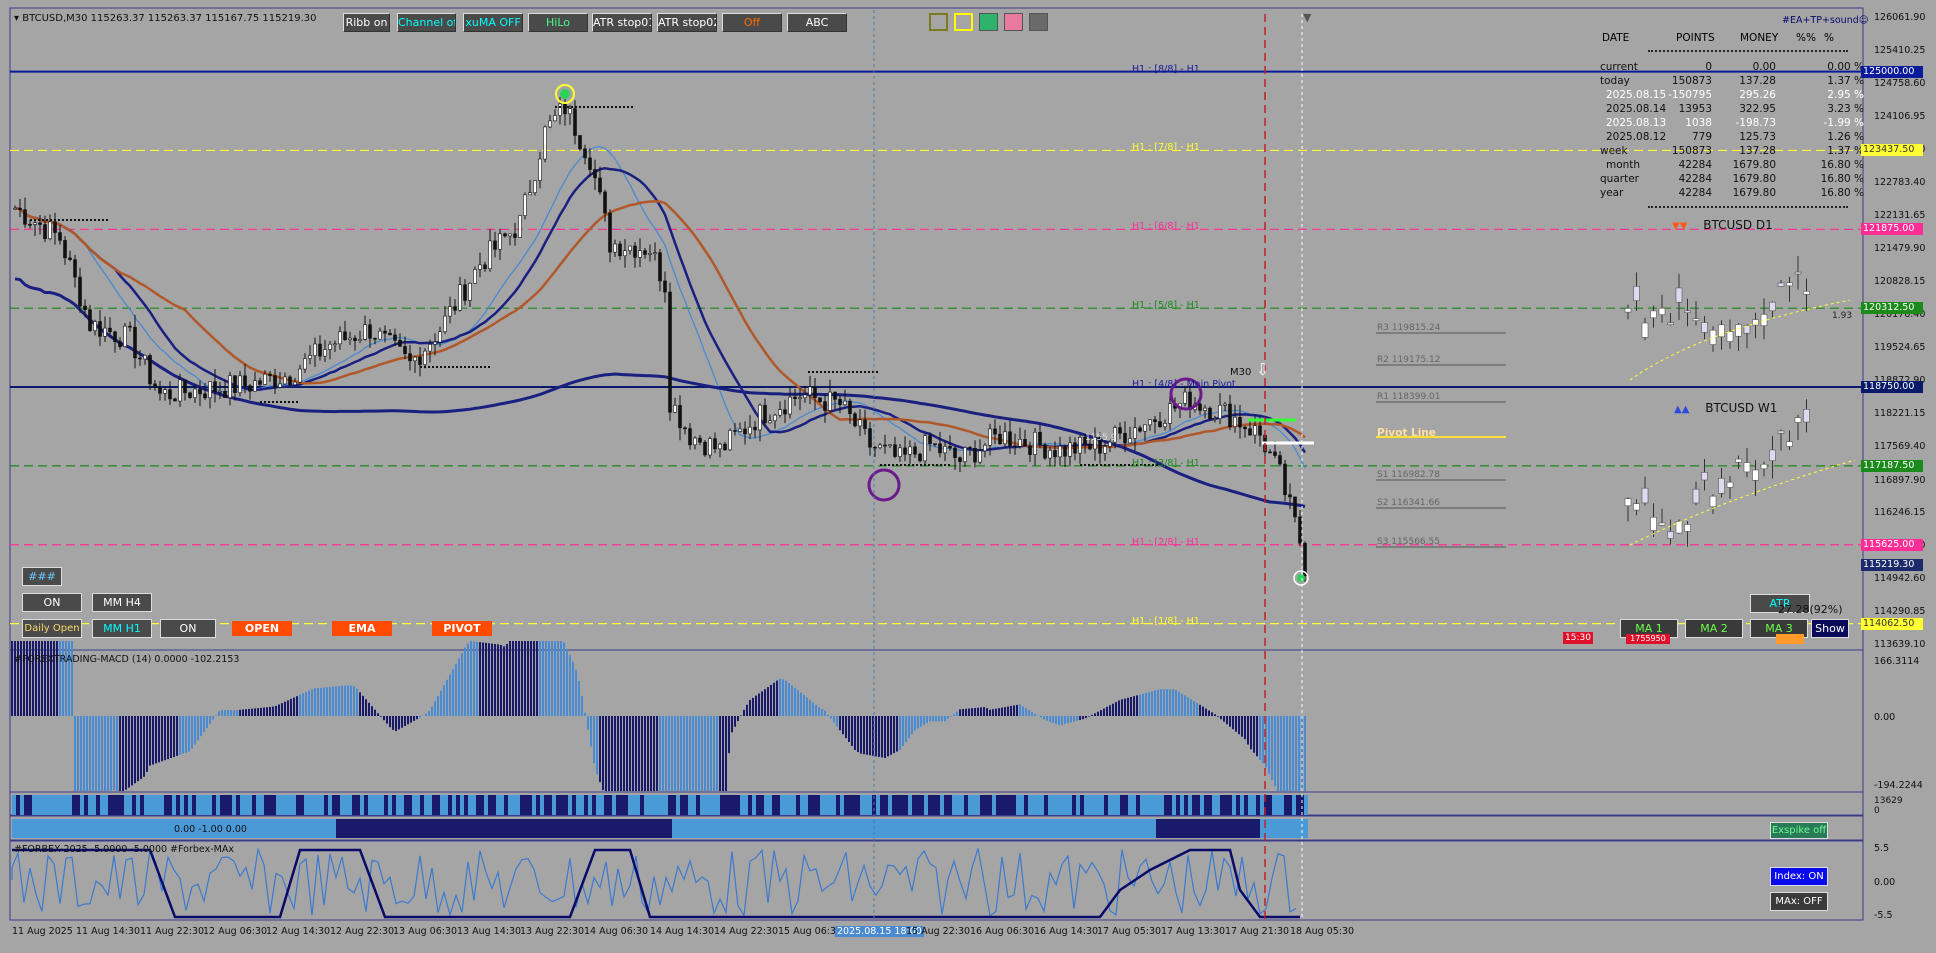  What do you see at coordinates (1730, 109) in the screenshot?
I see `stats-row: 2025.08.14 13953 322.95 3.23 %` at bounding box center [1730, 109].